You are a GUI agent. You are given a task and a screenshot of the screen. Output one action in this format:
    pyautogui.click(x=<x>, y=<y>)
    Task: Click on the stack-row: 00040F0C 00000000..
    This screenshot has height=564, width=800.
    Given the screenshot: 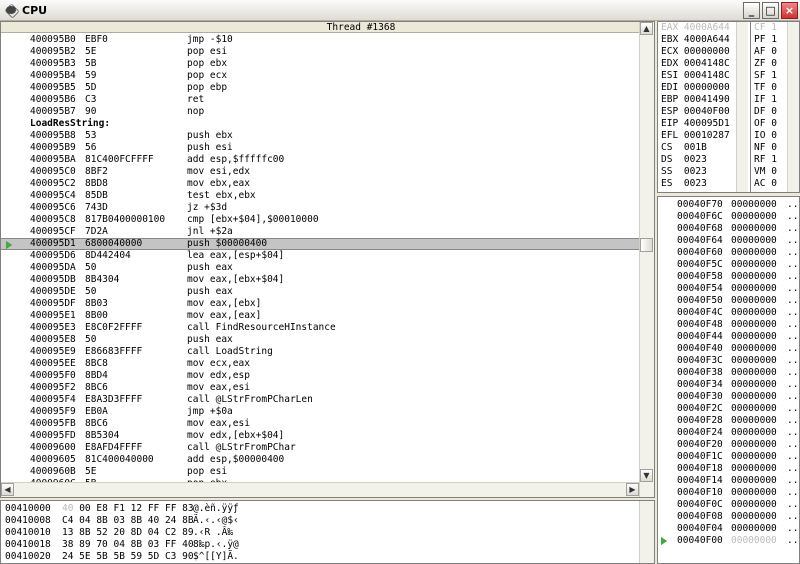 What is the action you would take?
    pyautogui.click(x=728, y=505)
    